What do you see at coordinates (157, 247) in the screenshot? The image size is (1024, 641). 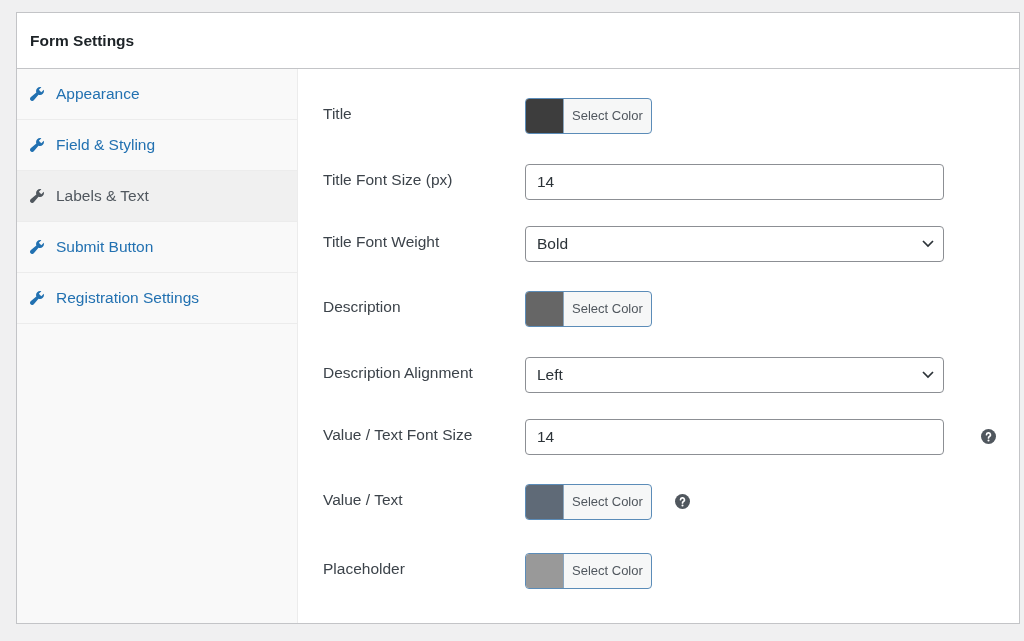 I see `sidebar-tab: Submit Button` at bounding box center [157, 247].